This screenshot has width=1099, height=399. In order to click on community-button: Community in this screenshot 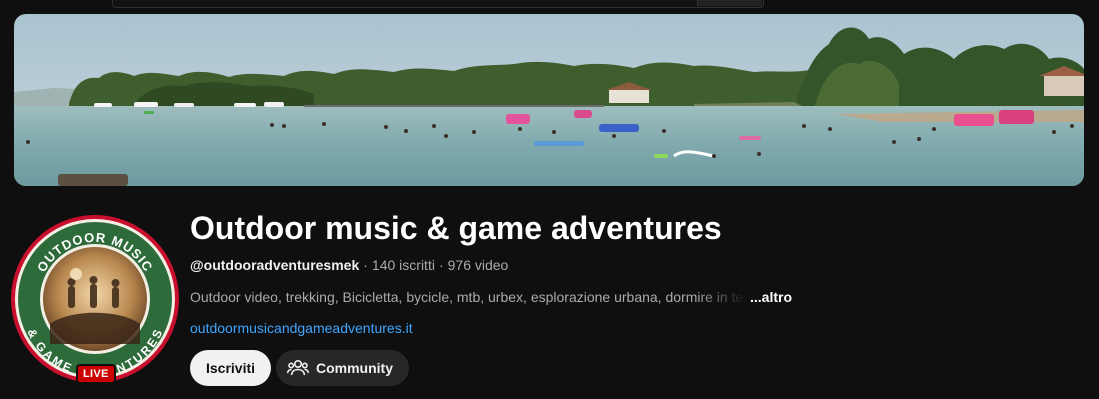, I will do `click(342, 368)`.